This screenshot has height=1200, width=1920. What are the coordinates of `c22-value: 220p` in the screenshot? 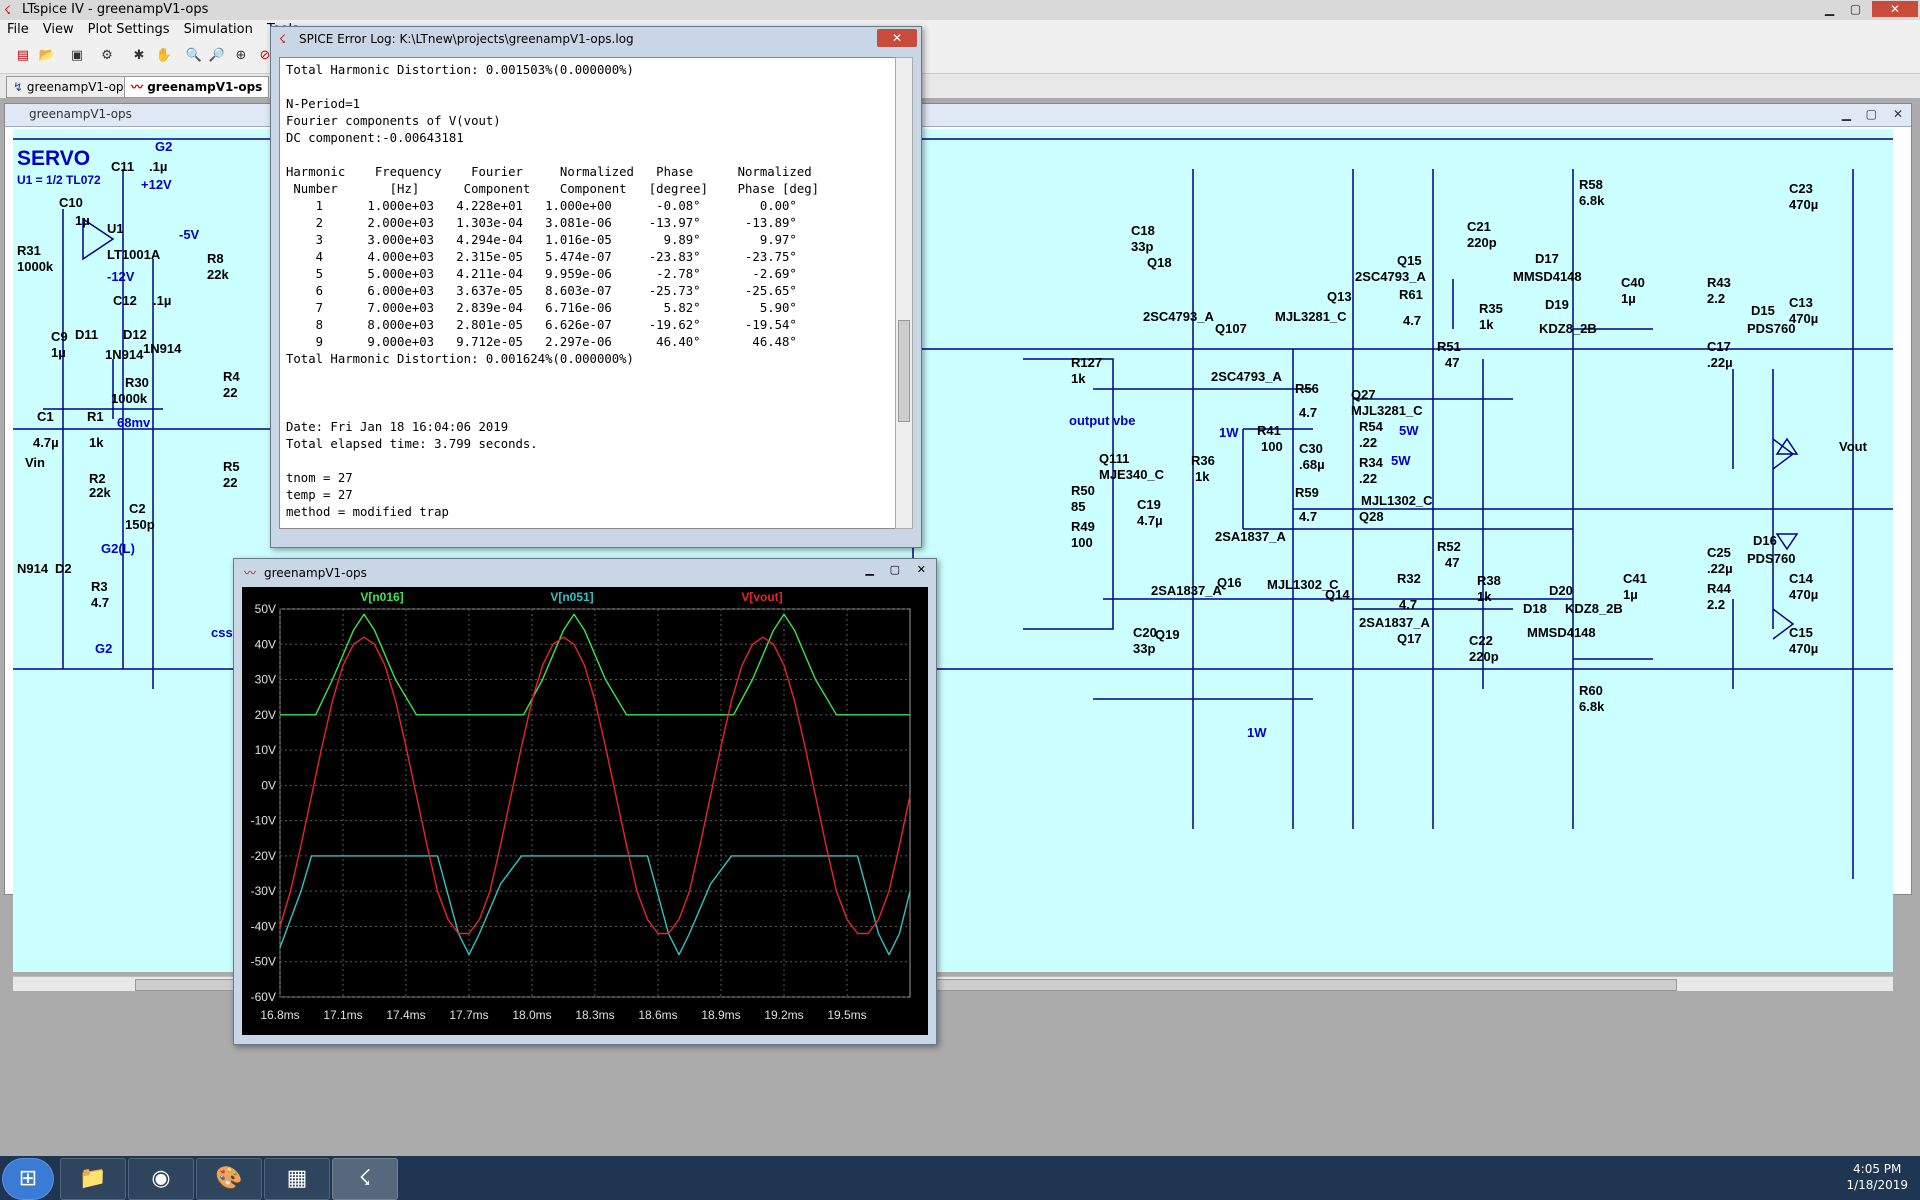 It's located at (1484, 656).